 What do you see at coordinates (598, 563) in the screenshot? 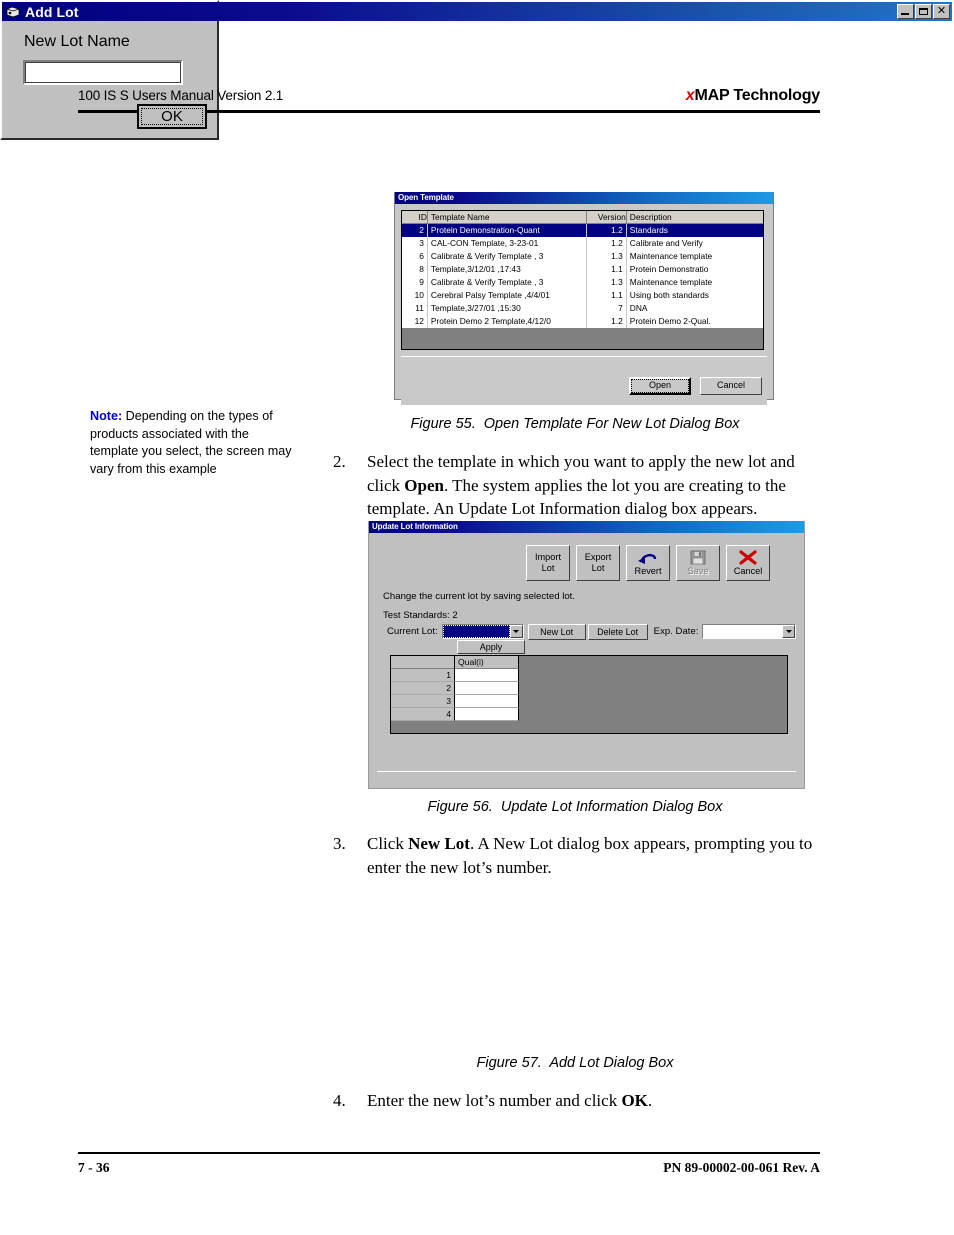
I see `export-lot-button: Export Lot` at bounding box center [598, 563].